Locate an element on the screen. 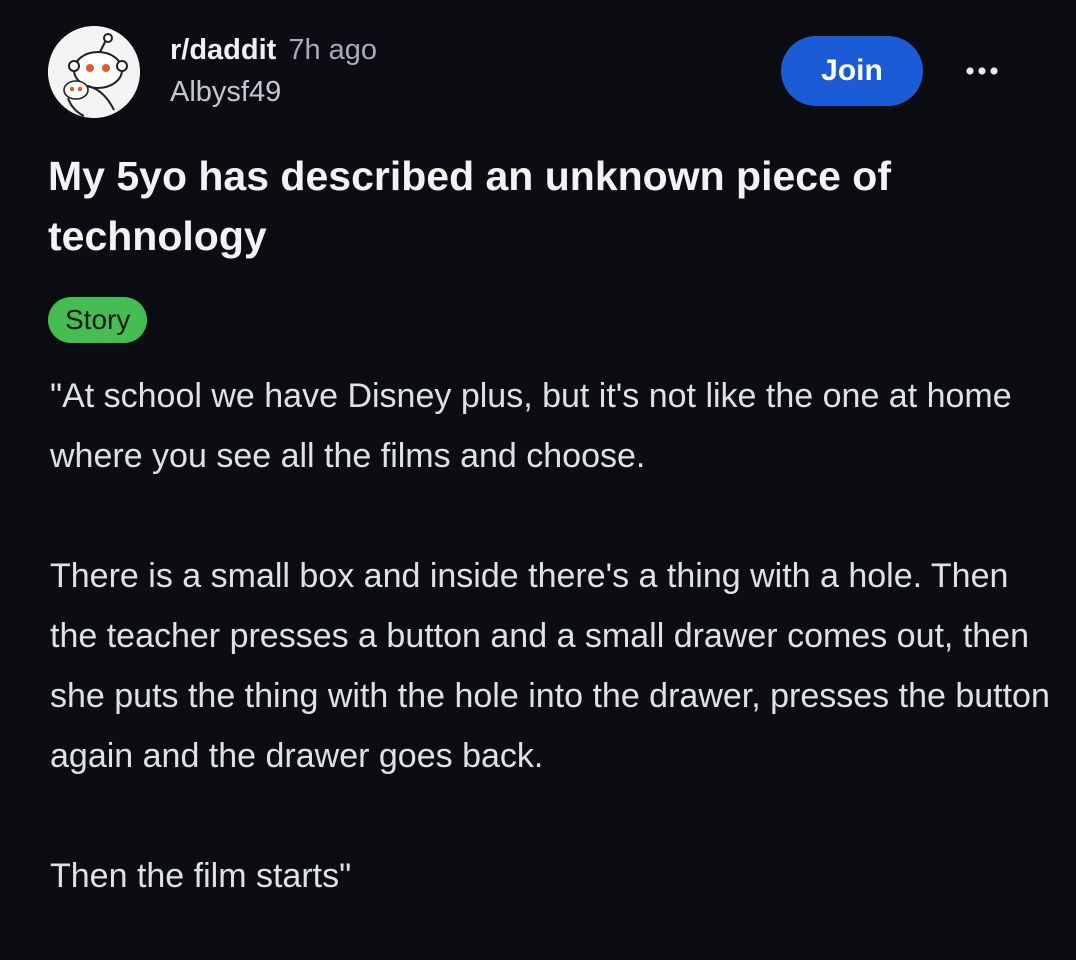  subreddit-link: r/daddit is located at coordinates (223, 50).